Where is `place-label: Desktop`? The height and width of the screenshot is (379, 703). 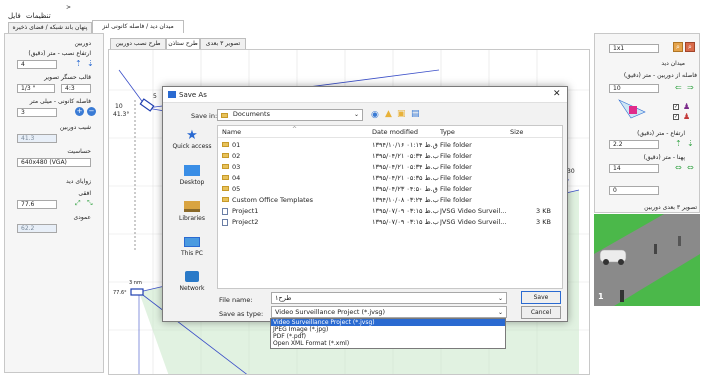 place-label: Desktop is located at coordinates (192, 182).